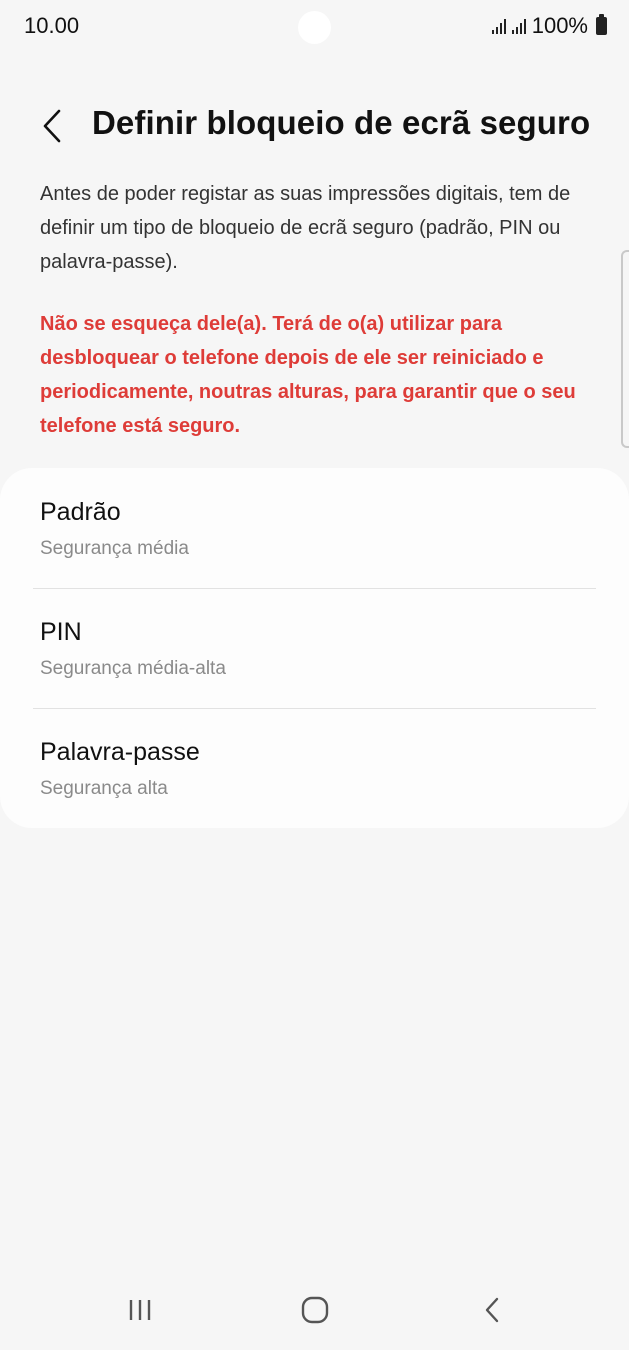 The height and width of the screenshot is (1350, 629). What do you see at coordinates (104, 788) in the screenshot?
I see `option-subtitle: Segurança alta` at bounding box center [104, 788].